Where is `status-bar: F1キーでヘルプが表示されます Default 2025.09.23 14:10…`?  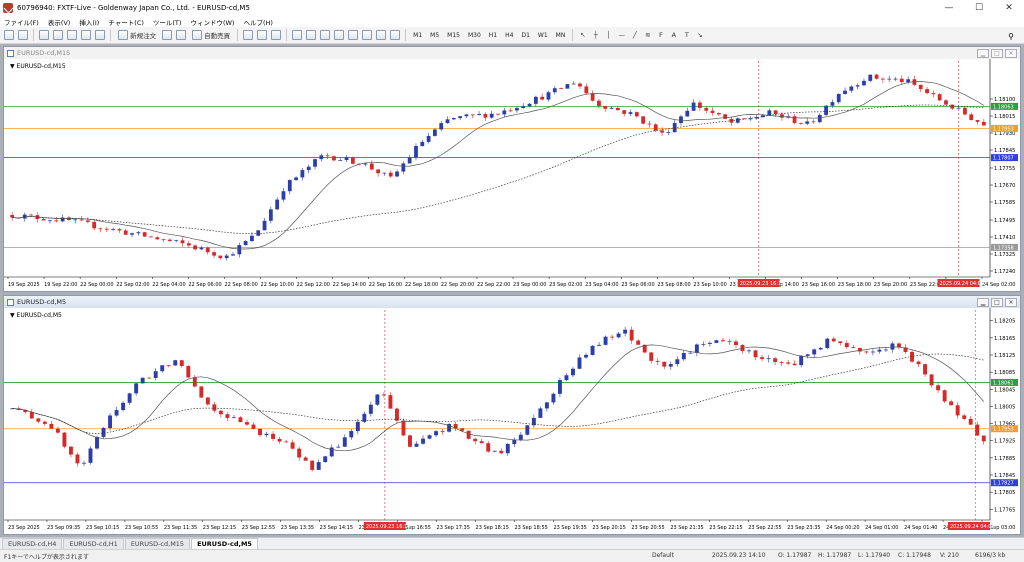 status-bar: F1キーでヘルプが表示されます Default 2025.09.23 14:10… is located at coordinates (512, 555).